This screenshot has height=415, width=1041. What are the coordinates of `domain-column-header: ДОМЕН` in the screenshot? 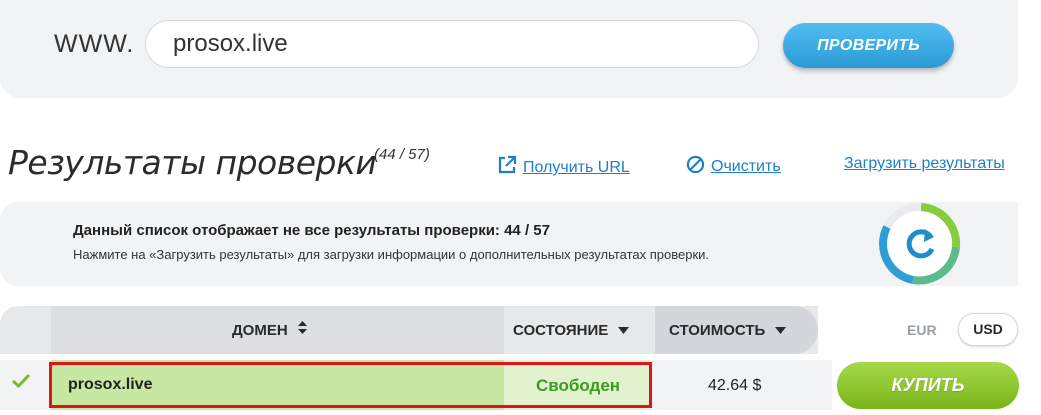 It's located at (269, 330).